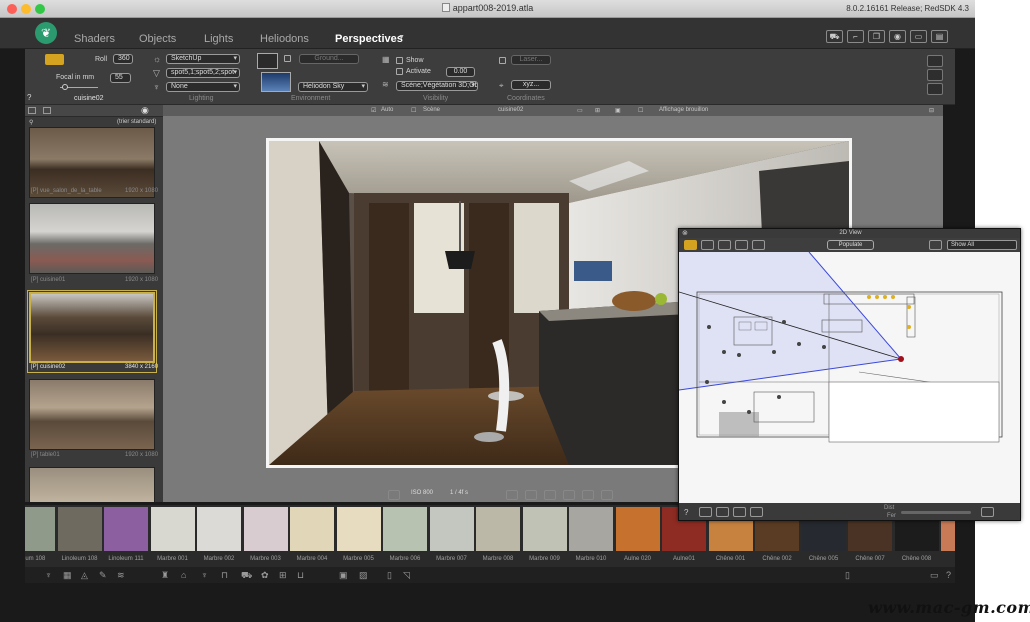 This screenshot has height=622, width=1030. What do you see at coordinates (123, 59) in the screenshot?
I see `roll-input: 360` at bounding box center [123, 59].